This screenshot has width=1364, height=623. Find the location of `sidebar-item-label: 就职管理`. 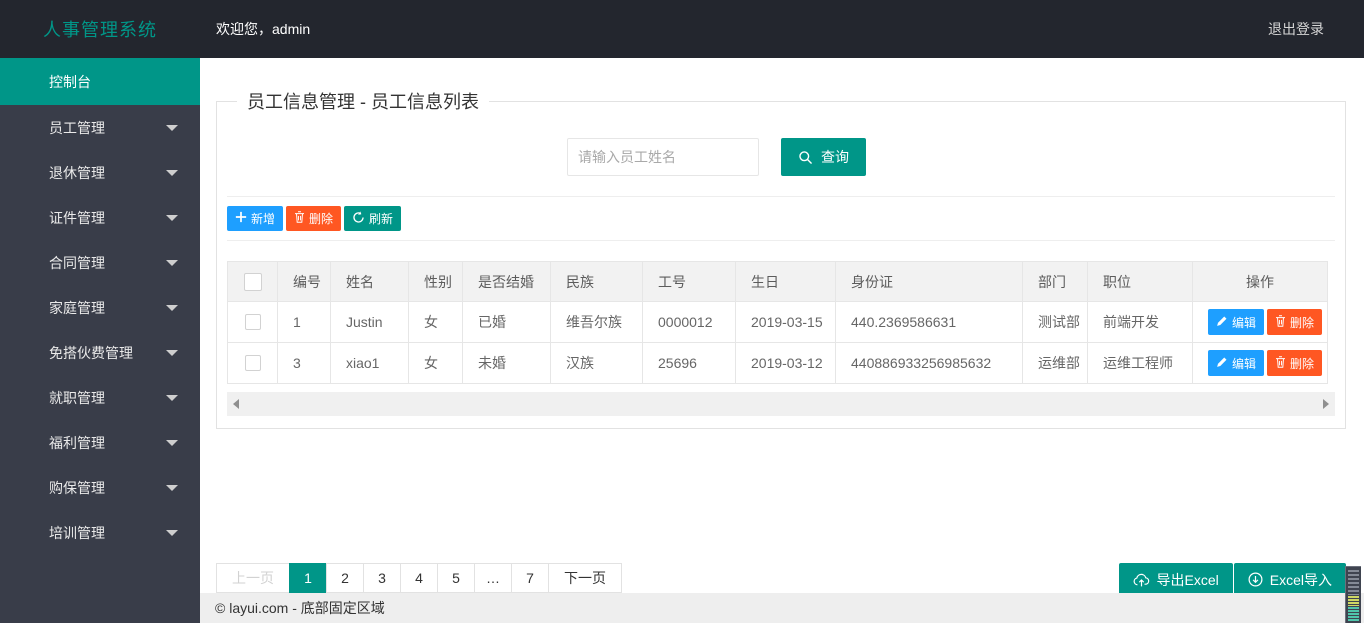

sidebar-item-label: 就职管理 is located at coordinates (77, 397).